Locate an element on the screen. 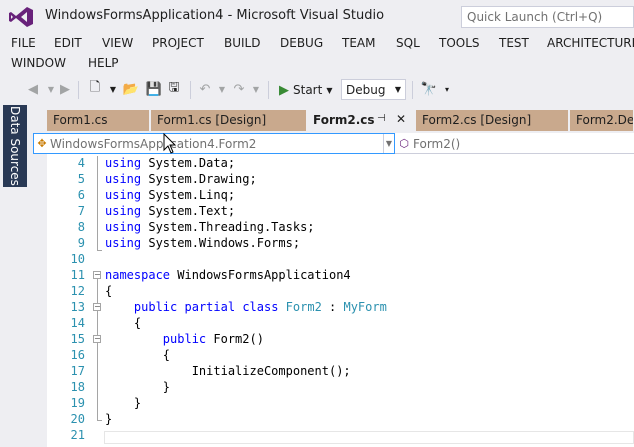 The height and width of the screenshot is (447, 634). current-line-highlight is located at coordinates (369, 437).